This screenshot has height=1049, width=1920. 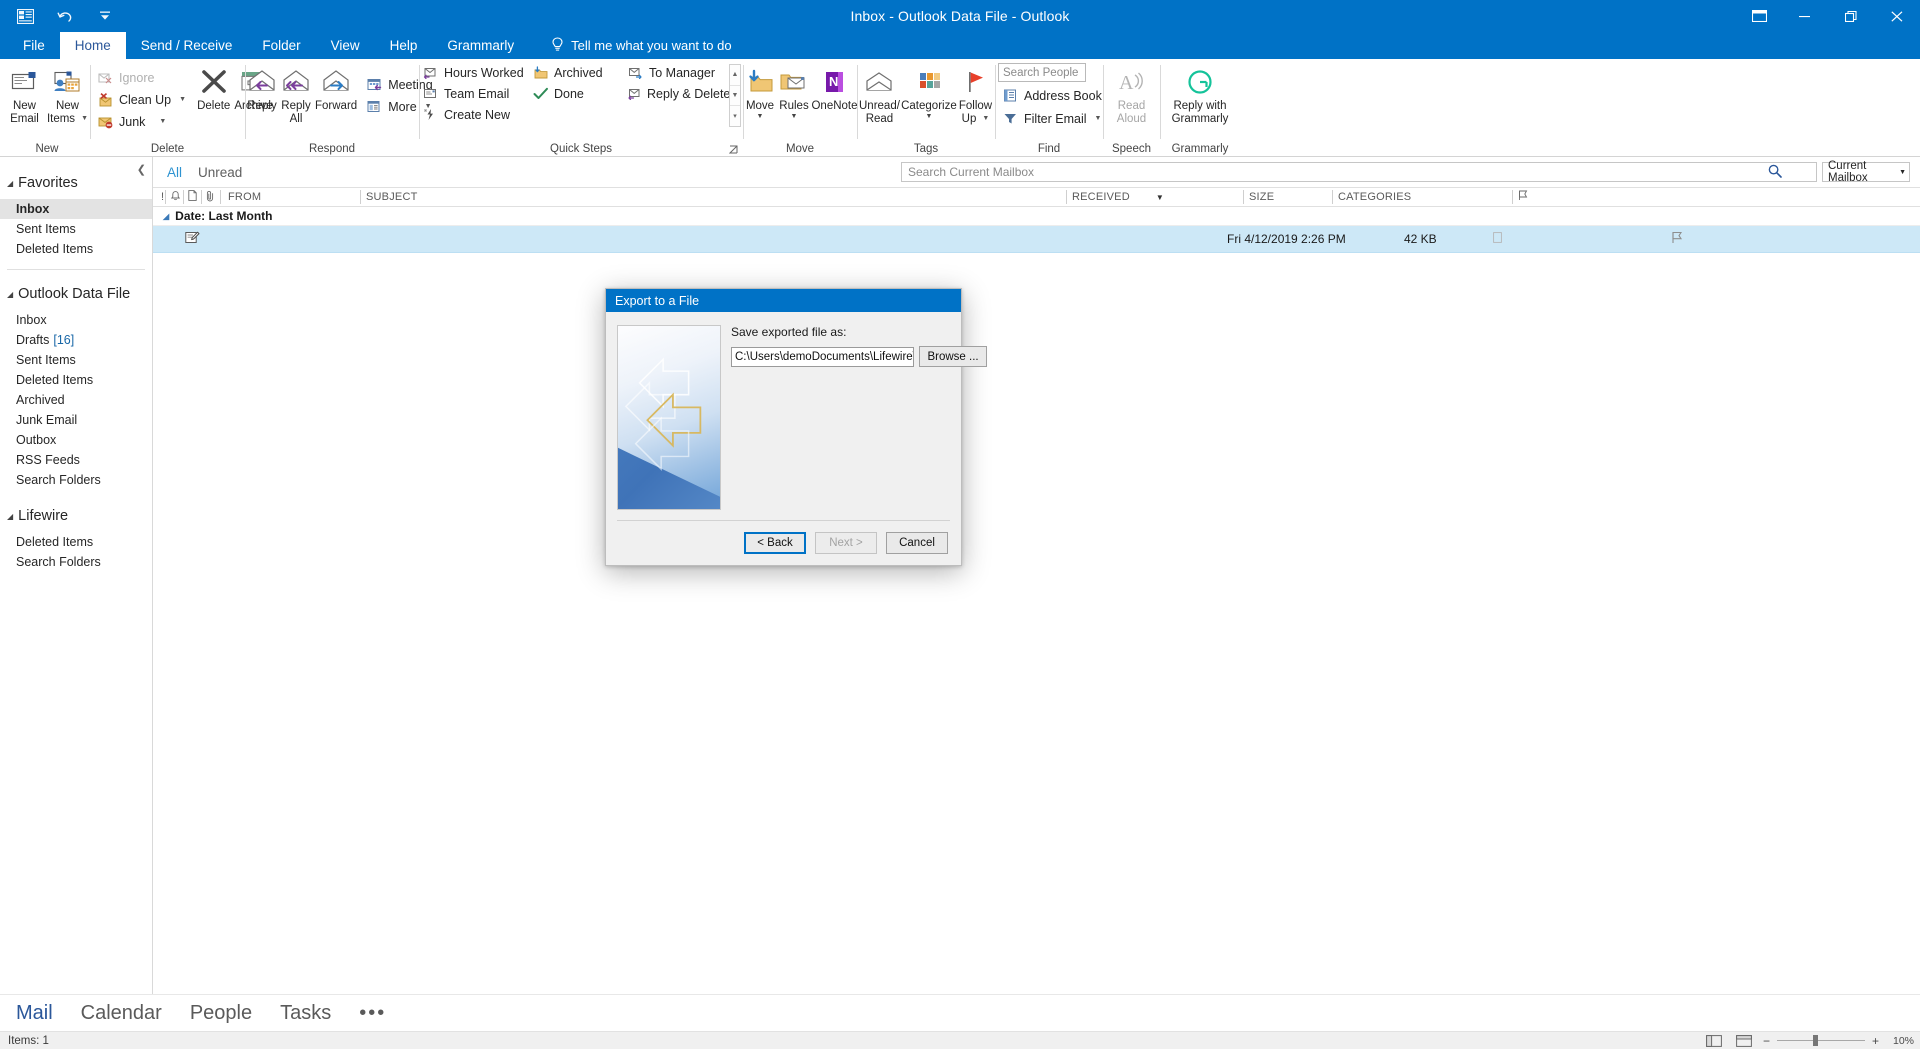 What do you see at coordinates (142, 121) in the screenshot?
I see `junk-button: Junk ▼` at bounding box center [142, 121].